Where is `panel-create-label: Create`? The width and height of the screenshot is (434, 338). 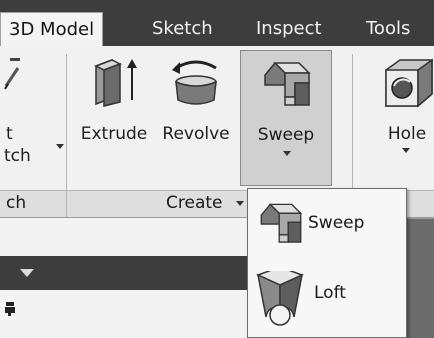
panel-create-label: Create is located at coordinates (194, 203).